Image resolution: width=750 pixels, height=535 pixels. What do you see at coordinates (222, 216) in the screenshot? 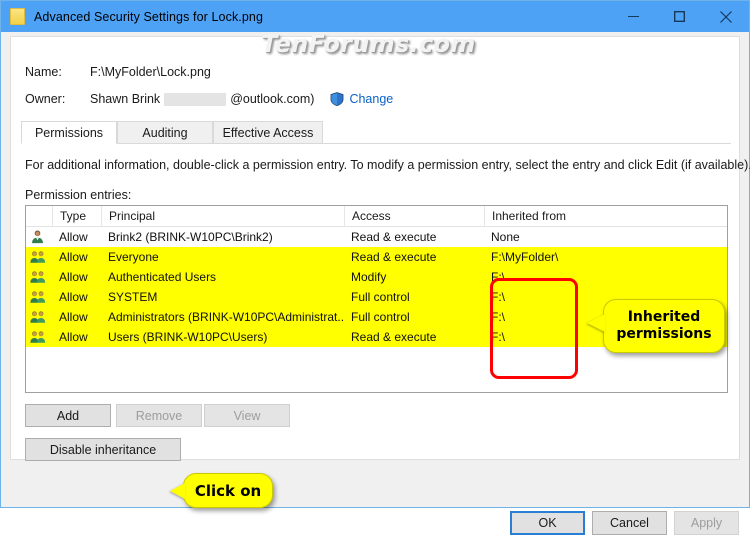
I see `column-header-principal: Principal` at bounding box center [222, 216].